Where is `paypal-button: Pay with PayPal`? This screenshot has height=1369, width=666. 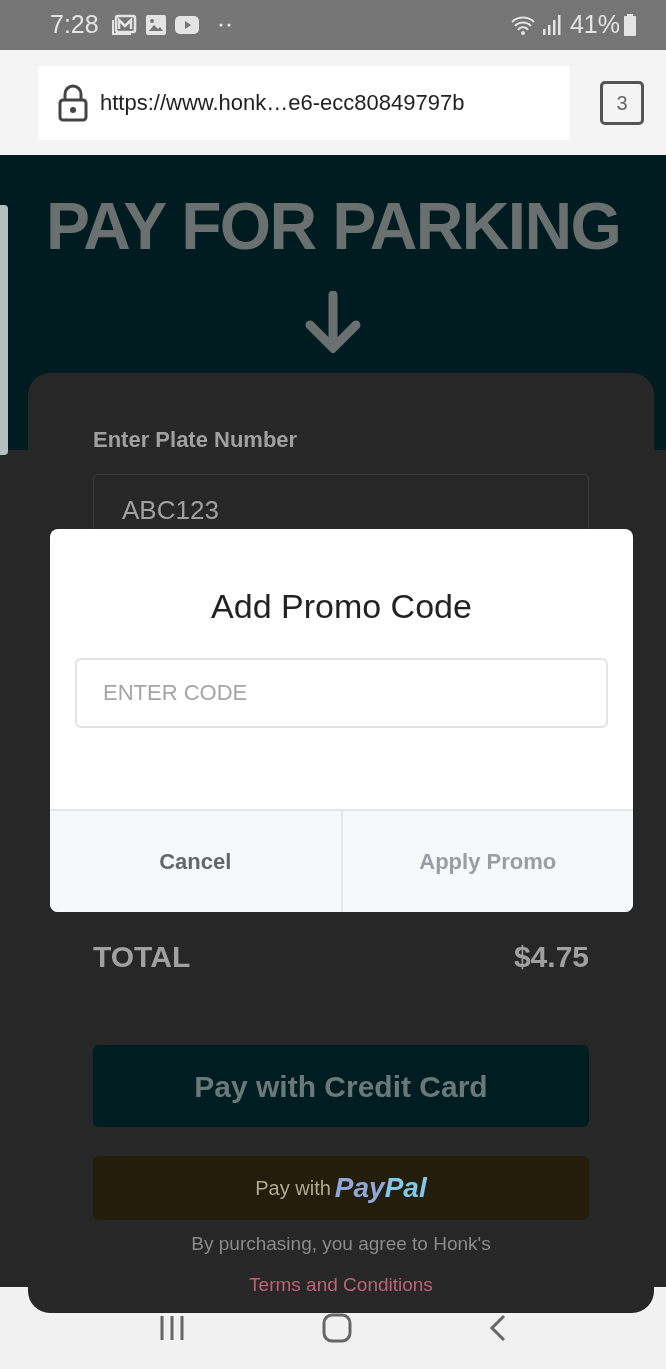
paypal-button: Pay with PayPal is located at coordinates (341, 1188).